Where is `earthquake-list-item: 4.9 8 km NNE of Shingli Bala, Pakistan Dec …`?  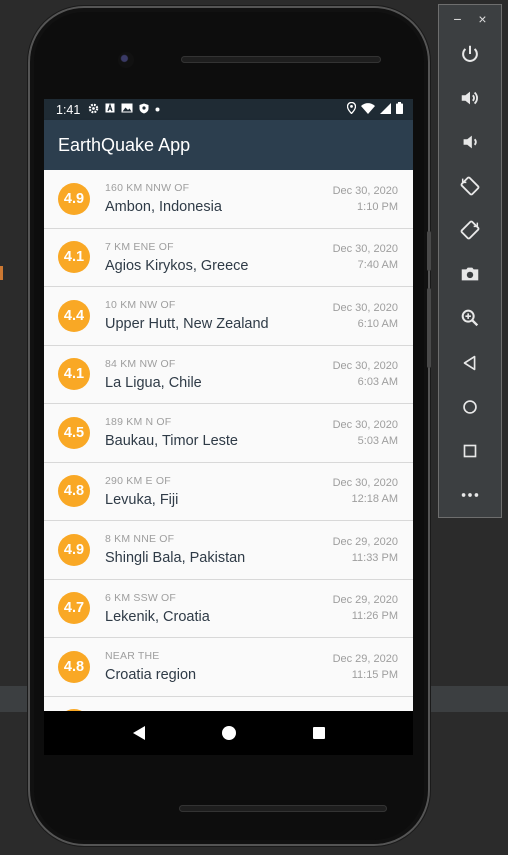
earthquake-list-item: 4.9 8 km NNE of Shingli Bala, Pakistan Dec … is located at coordinates (228, 550).